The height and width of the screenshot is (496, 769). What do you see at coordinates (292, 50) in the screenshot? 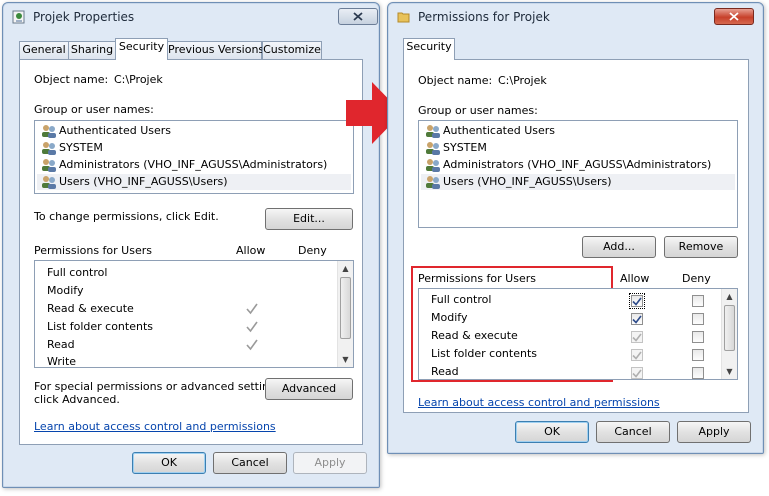
I see `tab-customize: Customize` at bounding box center [292, 50].